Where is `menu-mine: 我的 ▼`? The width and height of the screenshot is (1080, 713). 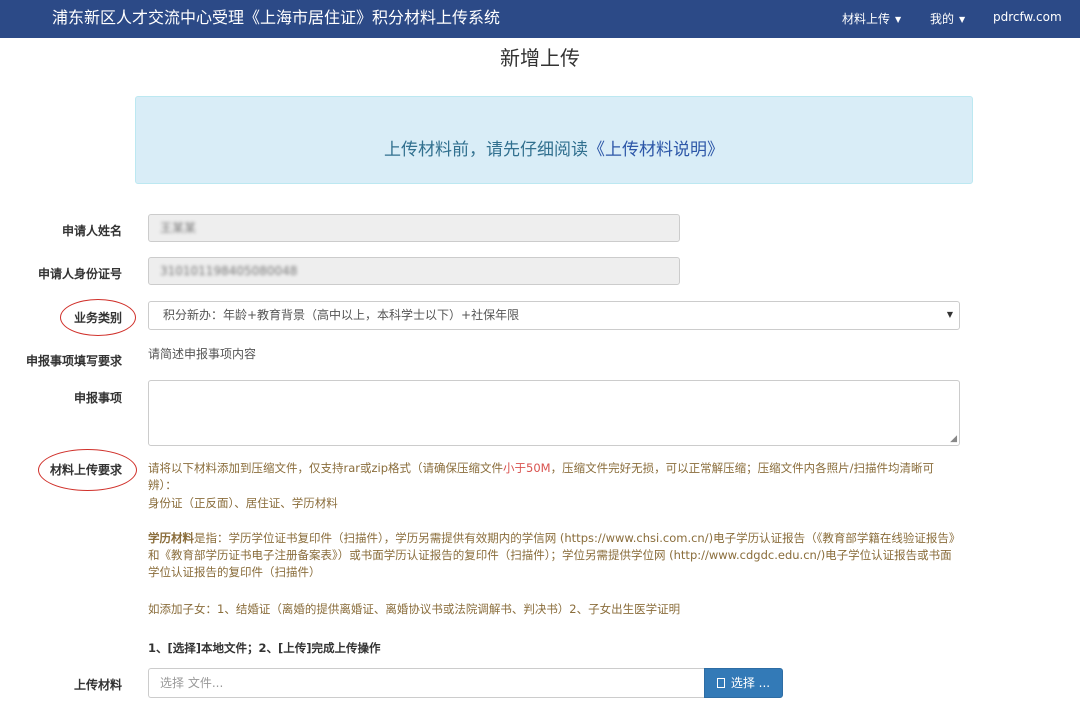
menu-mine: 我的 ▼ is located at coordinates (947, 18).